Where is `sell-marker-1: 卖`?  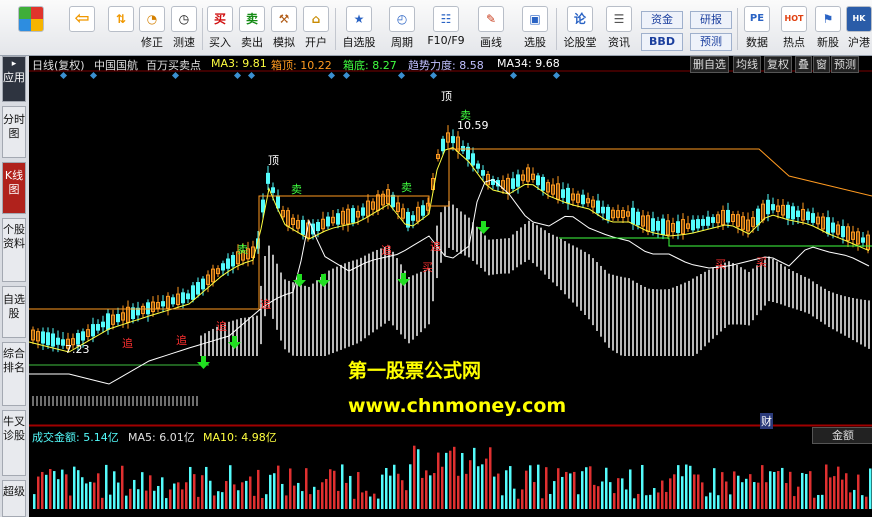 sell-marker-1: 卖 is located at coordinates (296, 189).